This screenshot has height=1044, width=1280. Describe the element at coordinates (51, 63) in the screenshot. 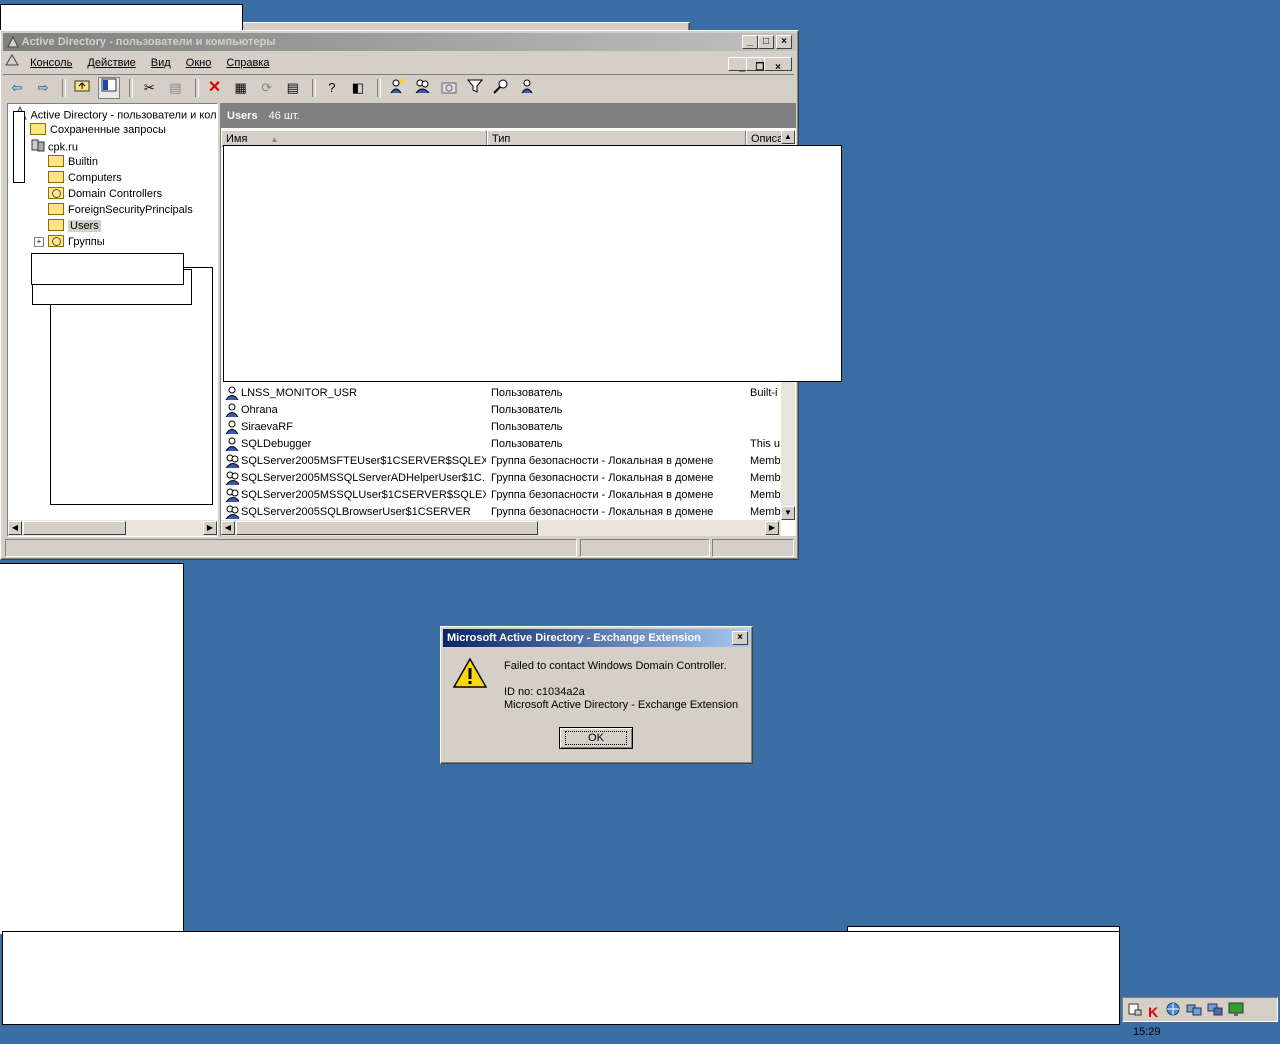

I see `menu-console: Консоль` at that location.